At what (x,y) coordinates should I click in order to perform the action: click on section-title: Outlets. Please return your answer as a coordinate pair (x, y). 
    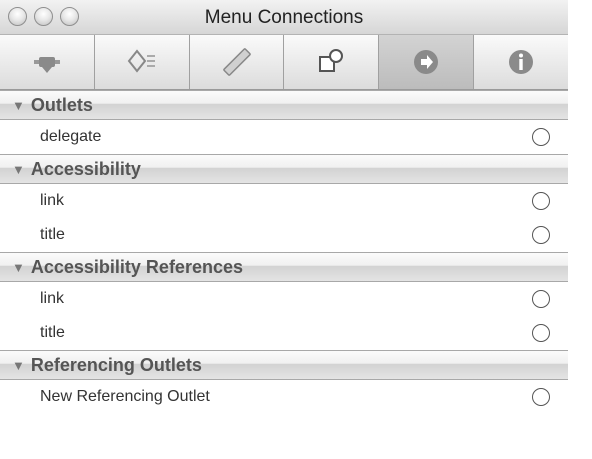
    Looking at the image, I should click on (61, 104).